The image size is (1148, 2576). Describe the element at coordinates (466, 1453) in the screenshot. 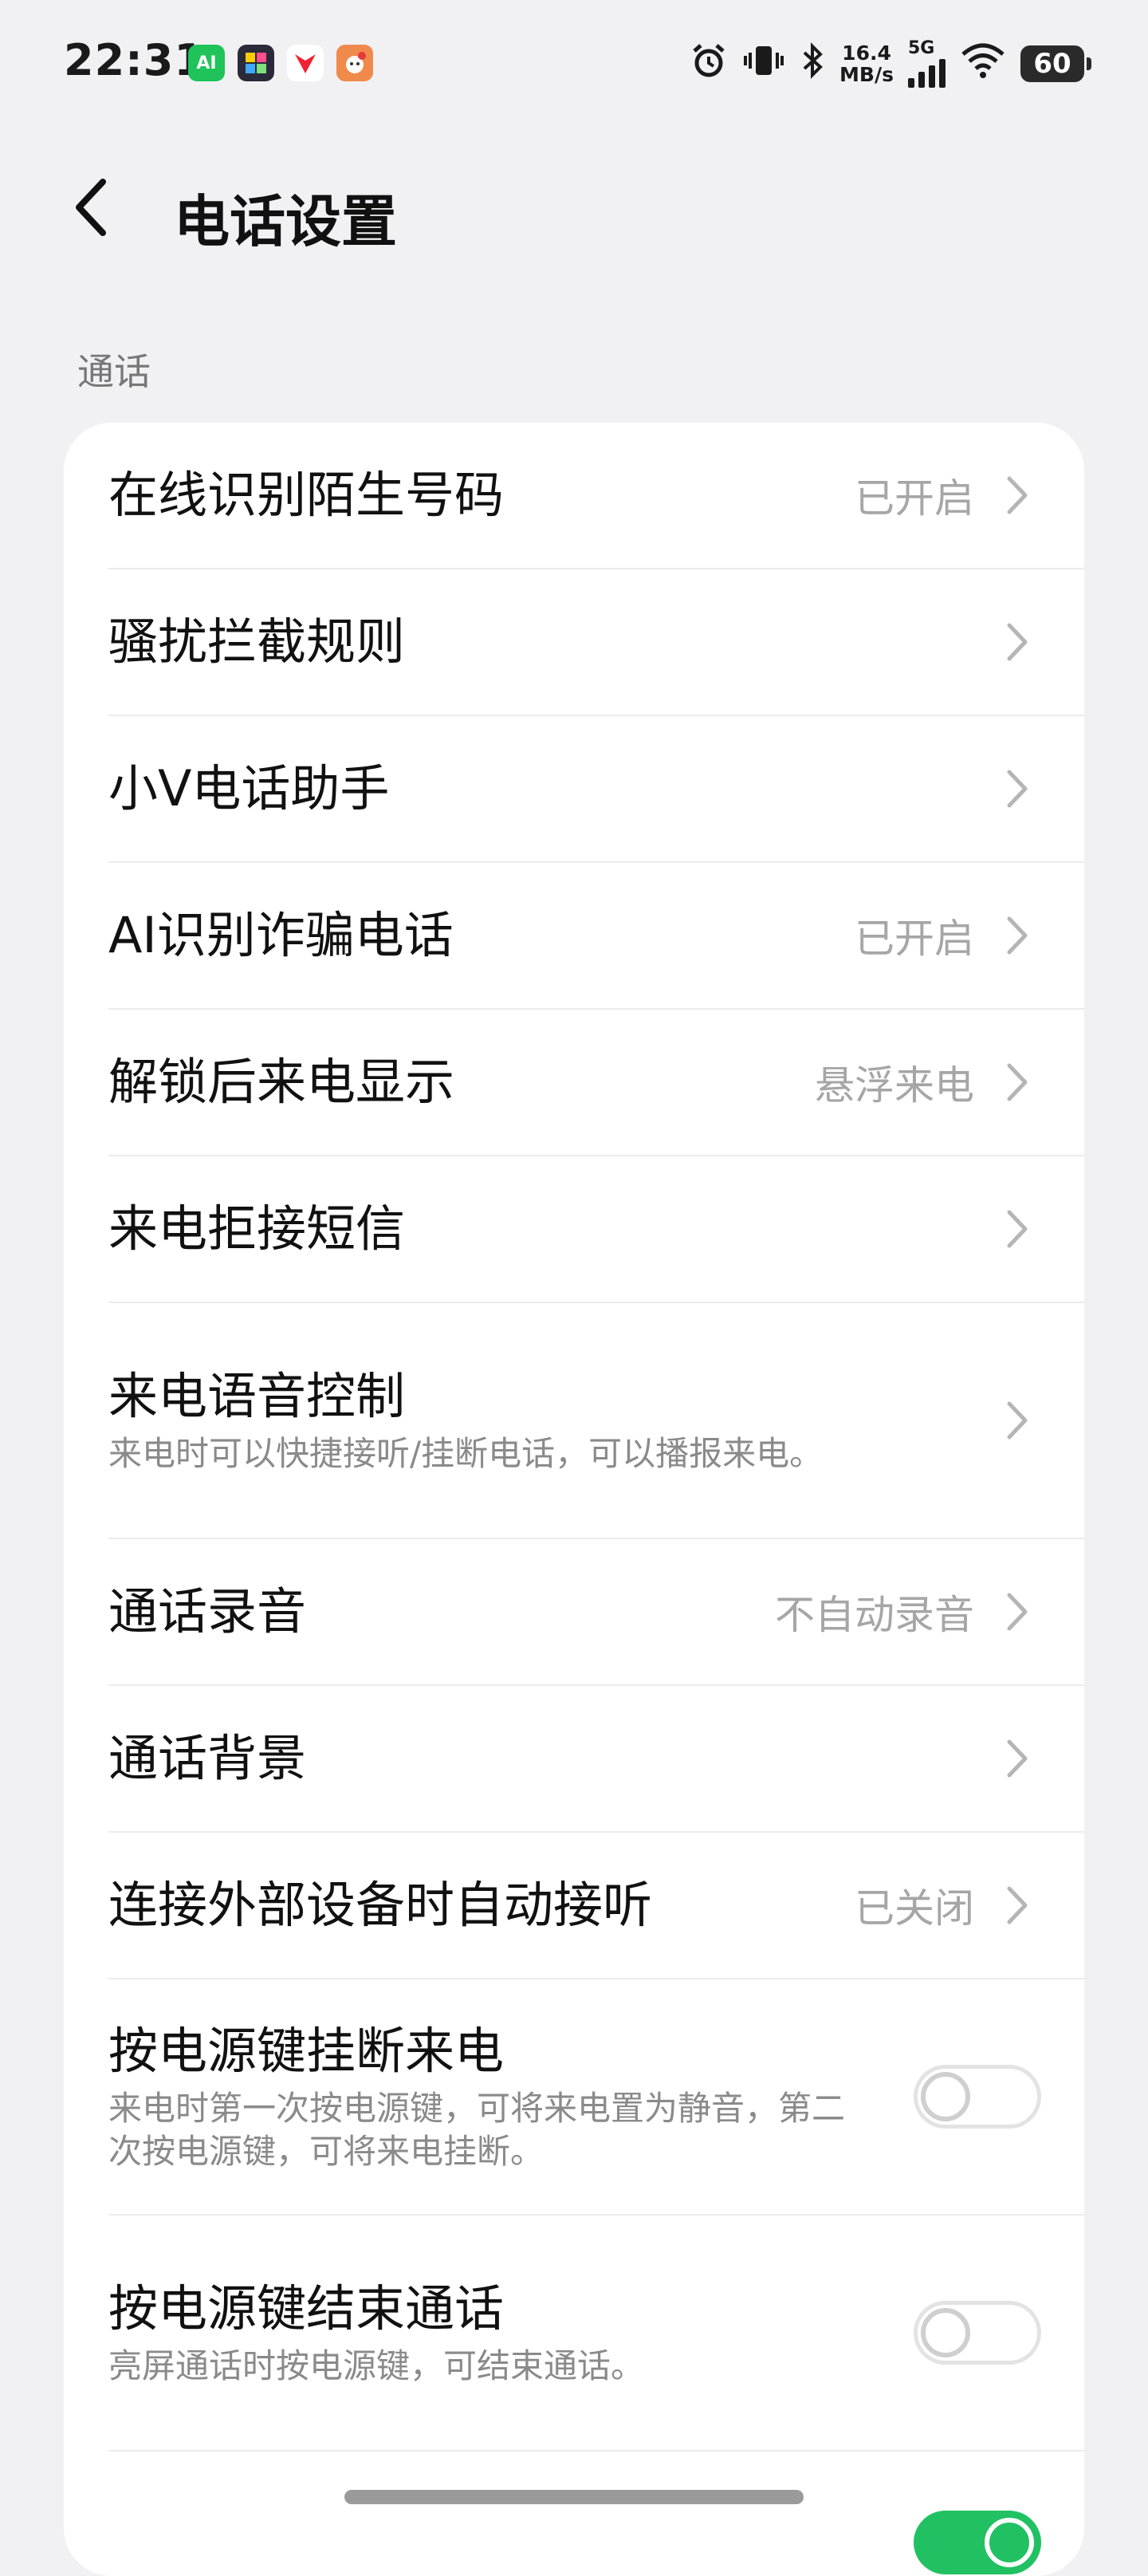

I see `setting-subtitle: 来电时可以快捷接听/挂断电话，可以播报来电。` at that location.